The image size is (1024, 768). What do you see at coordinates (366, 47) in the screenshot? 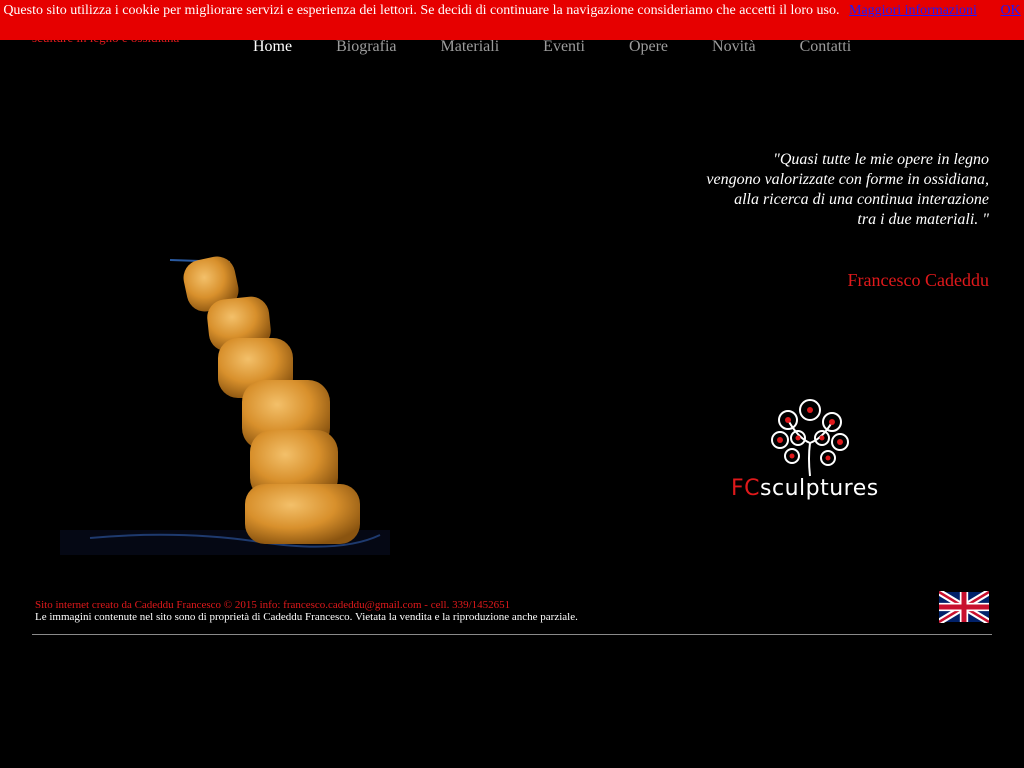
I see `nav-biografia: Biografia` at bounding box center [366, 47].